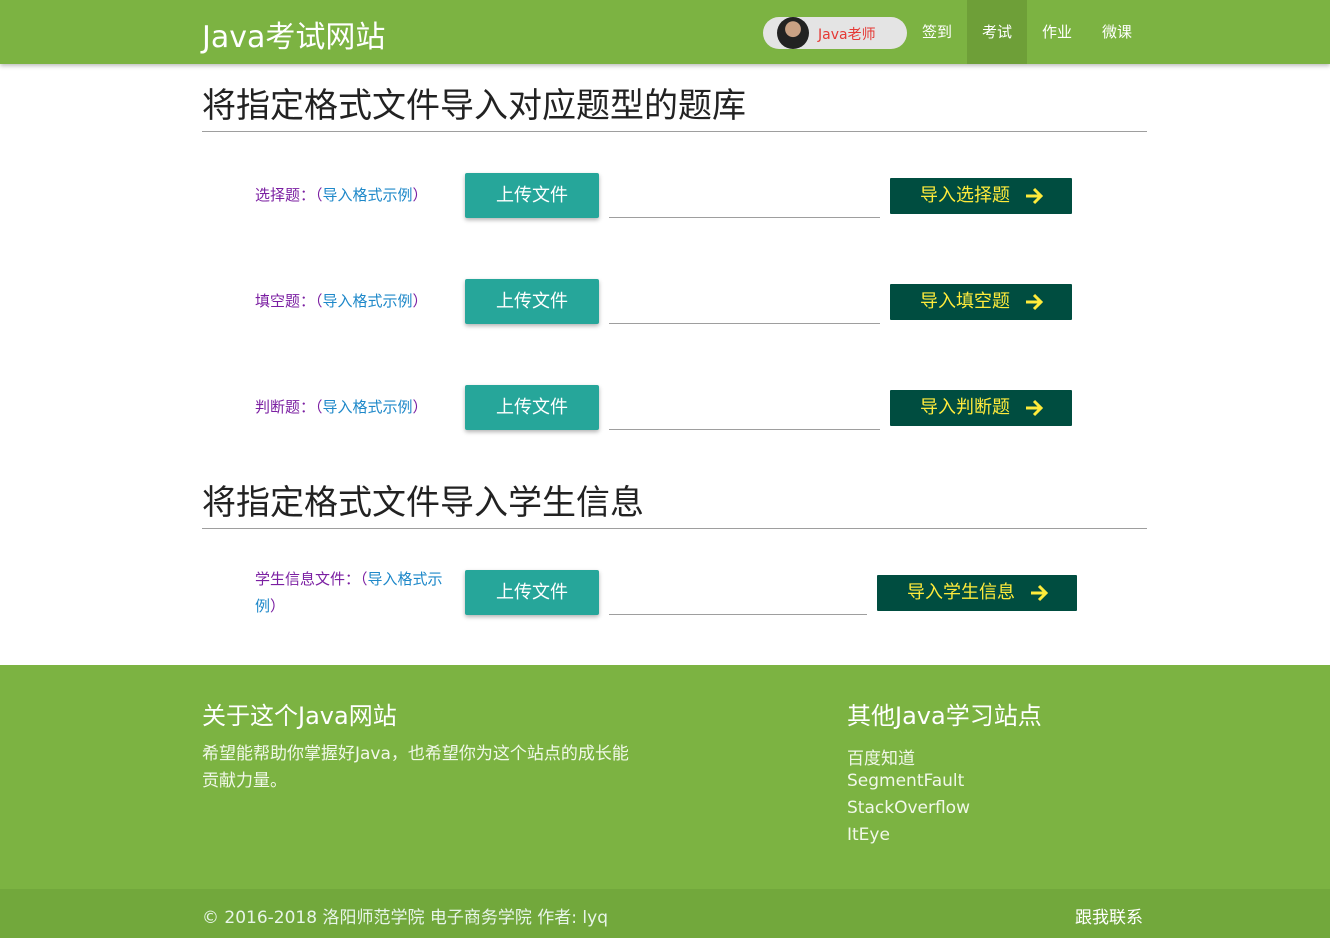  Describe the element at coordinates (665, 32) in the screenshot. I see `top-navbar: Java考试网站 Java老师 签到 考试 作业 微课` at that location.